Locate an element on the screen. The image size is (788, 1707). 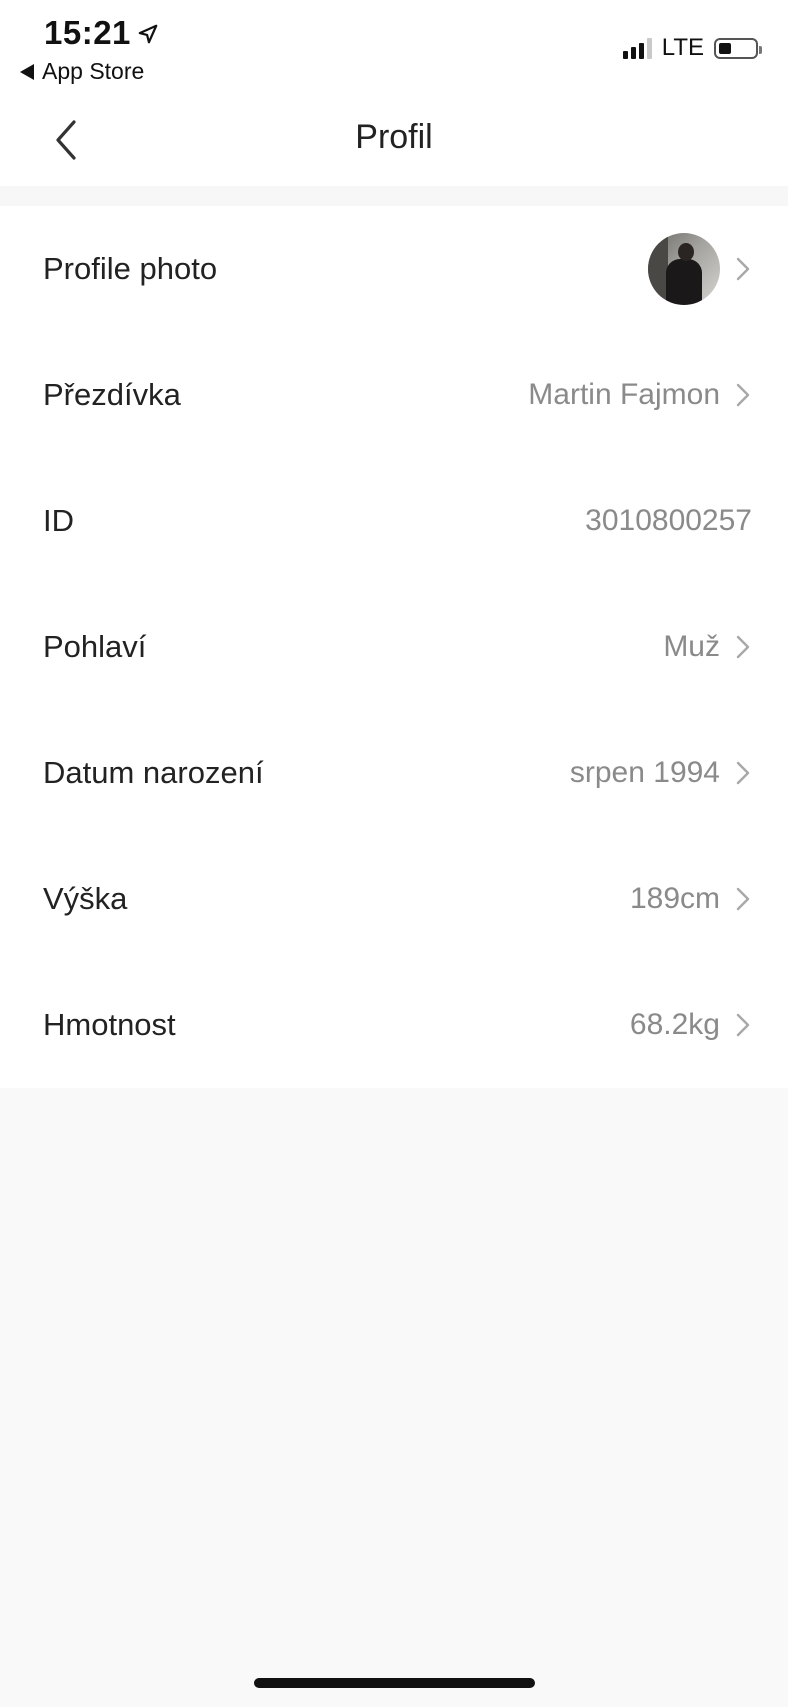
row-label: Profile photo is located at coordinates (130, 268).